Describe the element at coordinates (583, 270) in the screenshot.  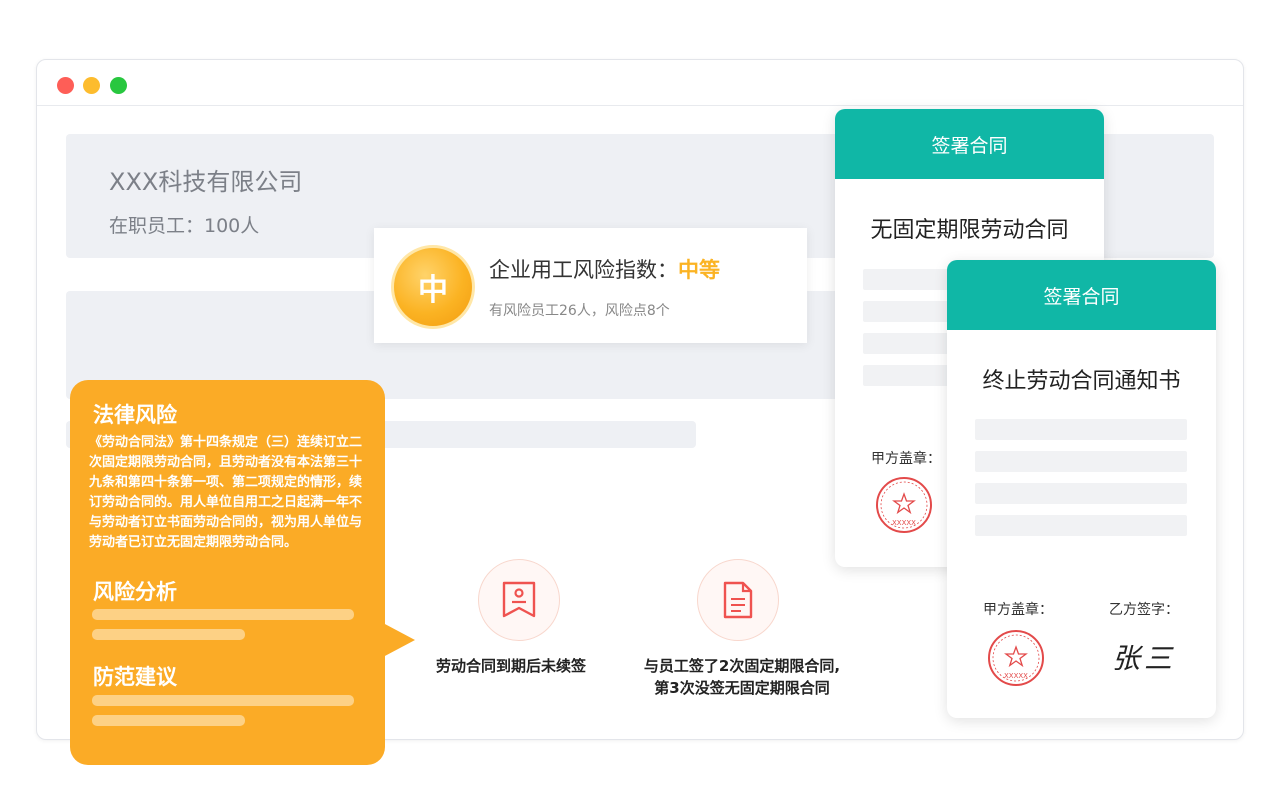
I see `risk-title-prefix: 企业用工风险指数：` at that location.